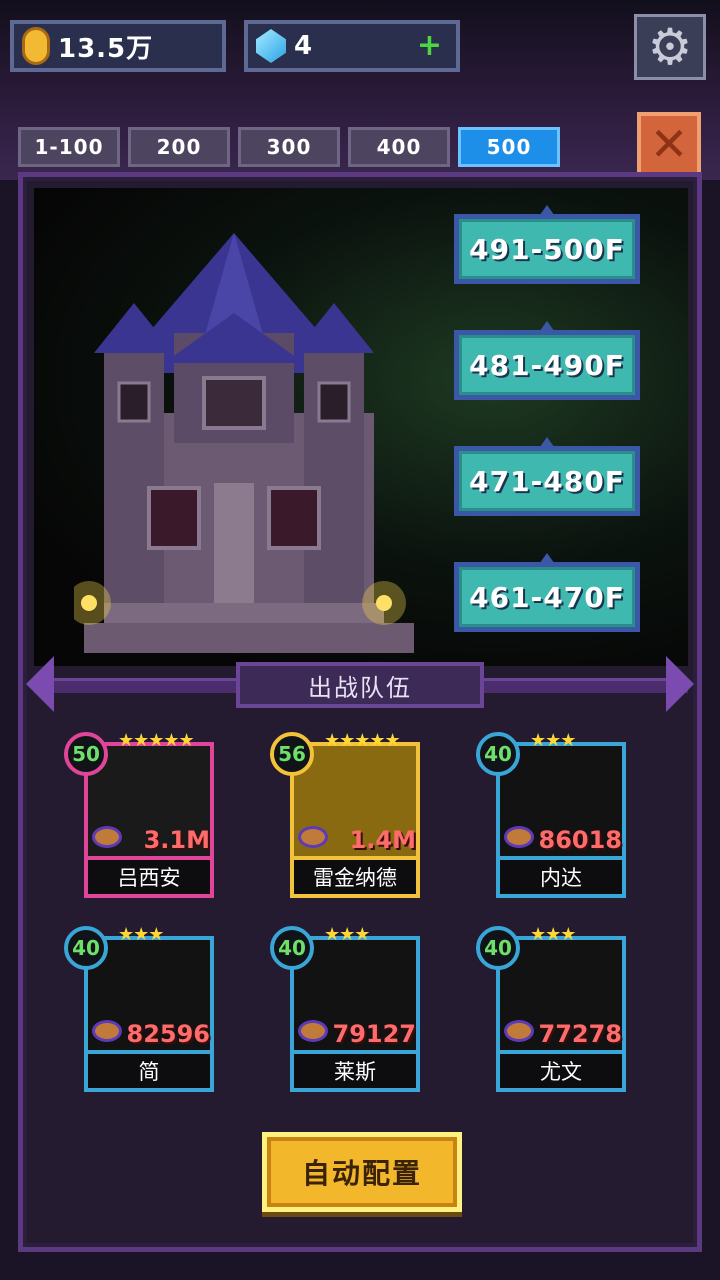 This screenshot has height=1280, width=720. I want to click on tab-300: 300, so click(289, 147).